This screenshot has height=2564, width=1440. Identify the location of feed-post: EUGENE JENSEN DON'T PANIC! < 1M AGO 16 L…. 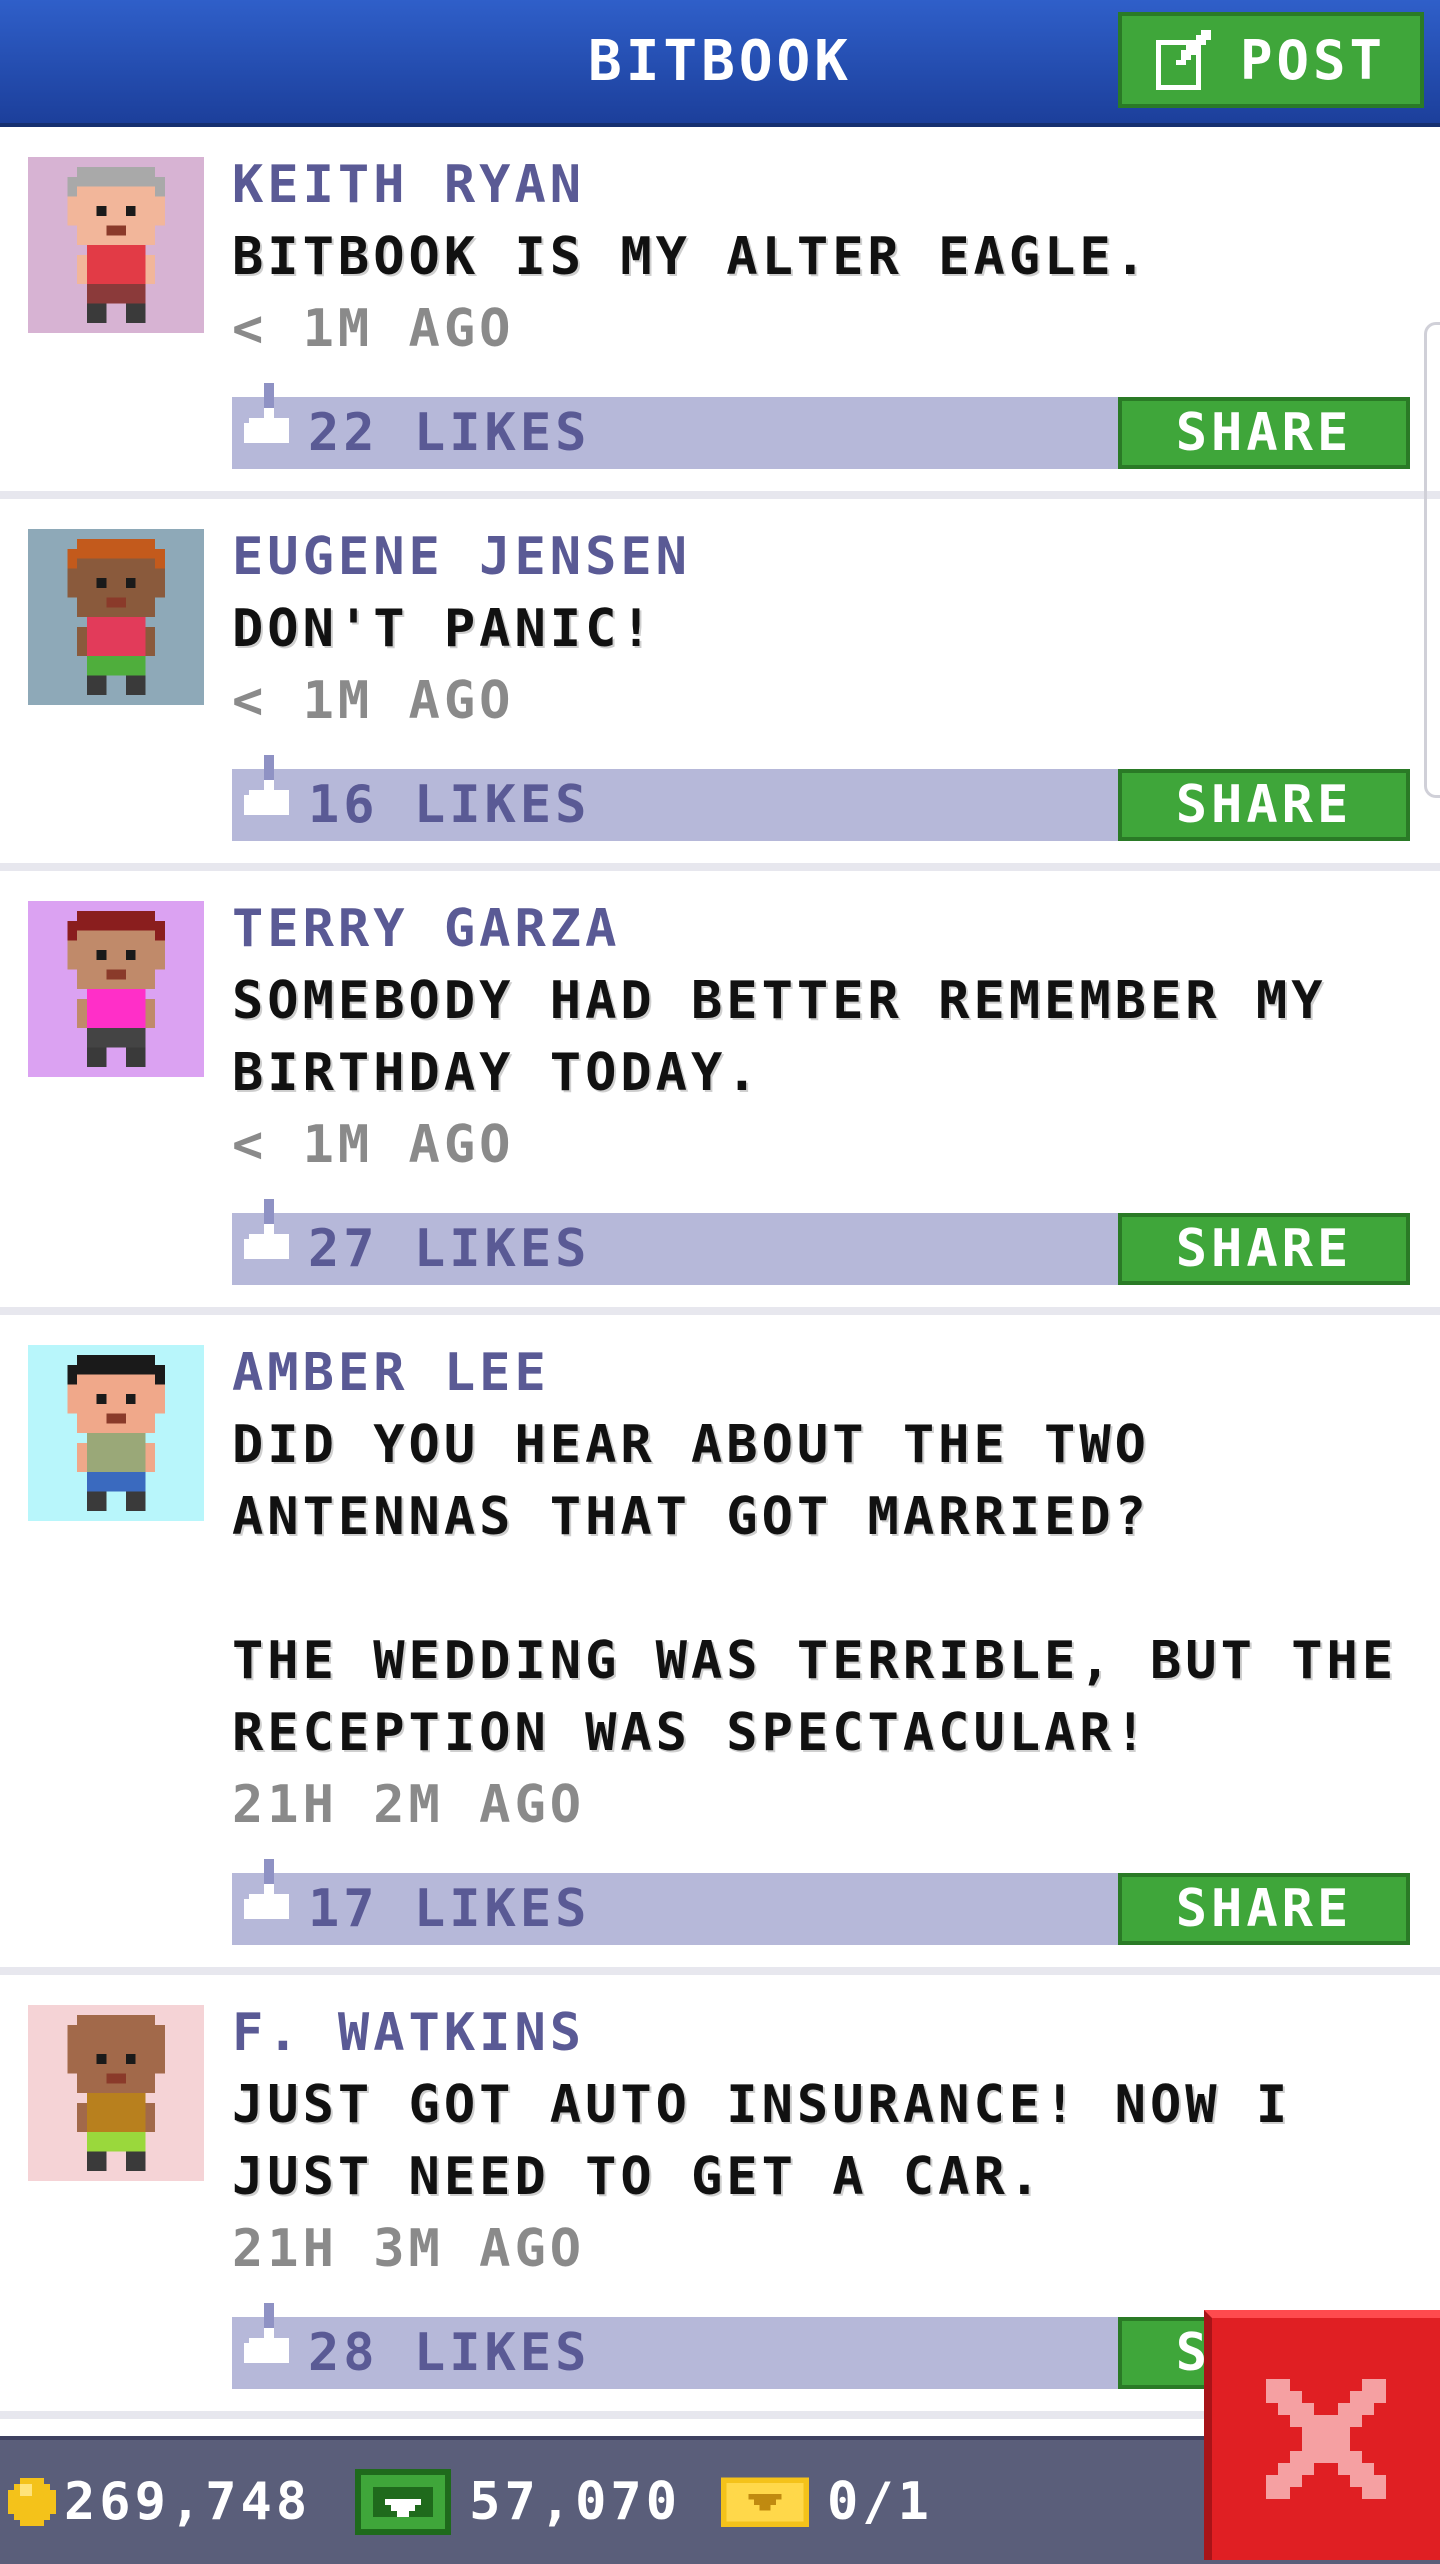
(720, 685).